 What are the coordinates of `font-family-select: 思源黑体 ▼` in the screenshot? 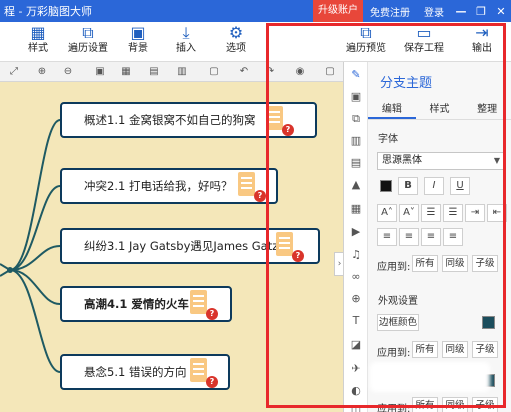 It's located at (441, 161).